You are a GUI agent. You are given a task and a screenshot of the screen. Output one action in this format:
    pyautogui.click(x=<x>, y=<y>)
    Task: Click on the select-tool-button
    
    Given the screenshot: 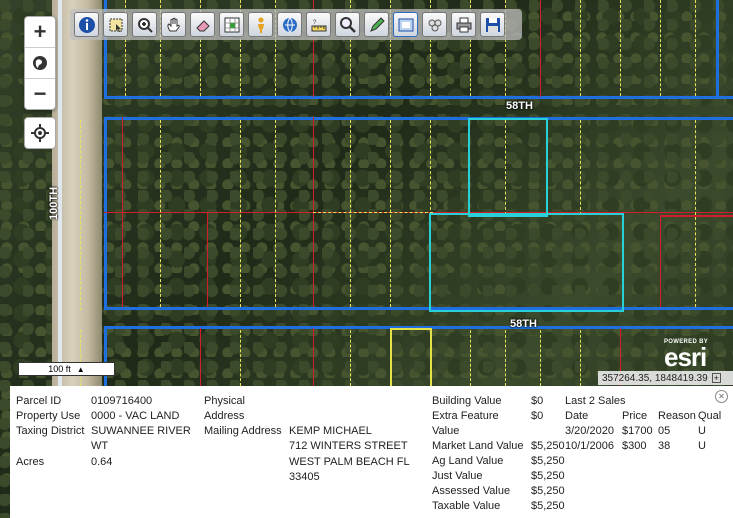 What is the action you would take?
    pyautogui.click(x=115, y=24)
    